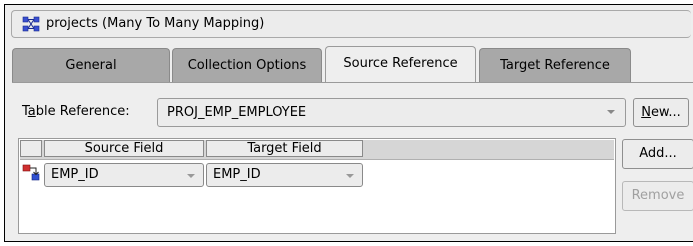  I want to click on table-reference-label-mnemonic: a, so click(31, 111).